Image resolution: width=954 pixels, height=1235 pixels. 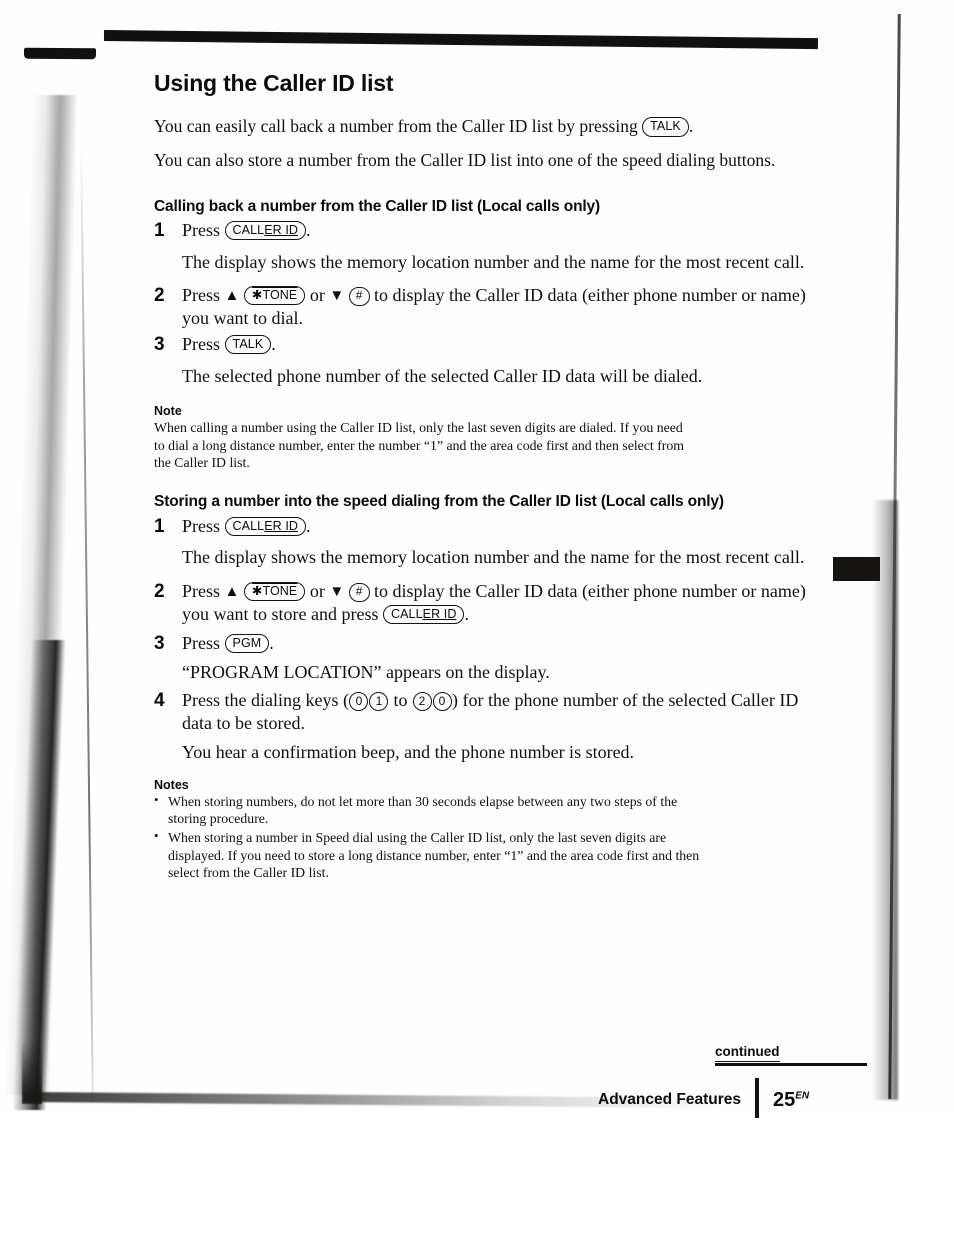 What do you see at coordinates (32, 1072) in the screenshot?
I see `page-bottom-corner-shadow` at bounding box center [32, 1072].